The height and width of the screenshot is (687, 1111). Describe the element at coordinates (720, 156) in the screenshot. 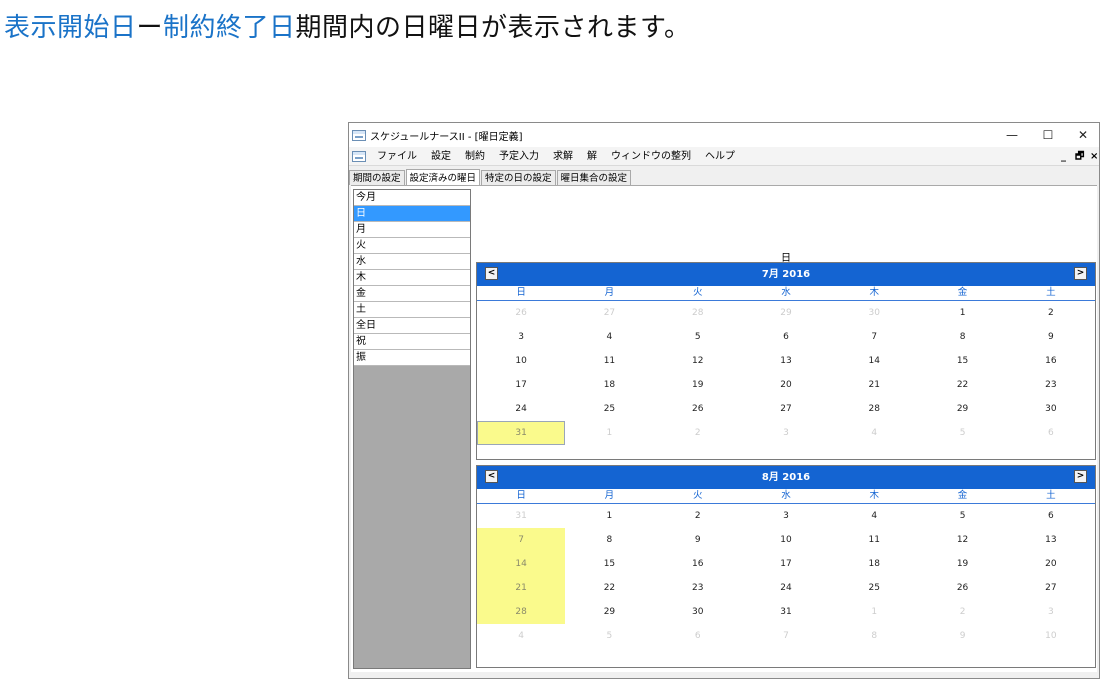

I see `menu-help: ヘルプ` at that location.